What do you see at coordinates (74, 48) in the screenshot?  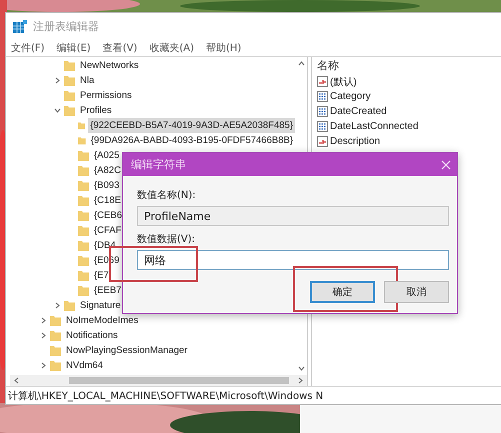 I see `menu-item: 编辑(E)` at bounding box center [74, 48].